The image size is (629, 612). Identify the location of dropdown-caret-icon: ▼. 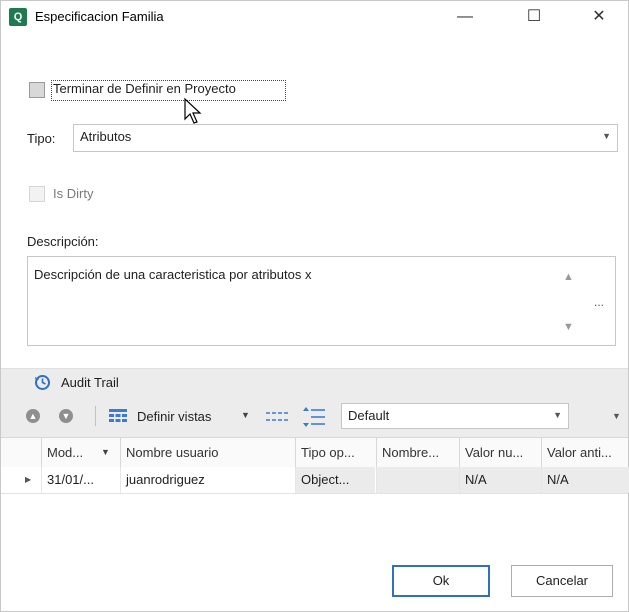
(245, 415).